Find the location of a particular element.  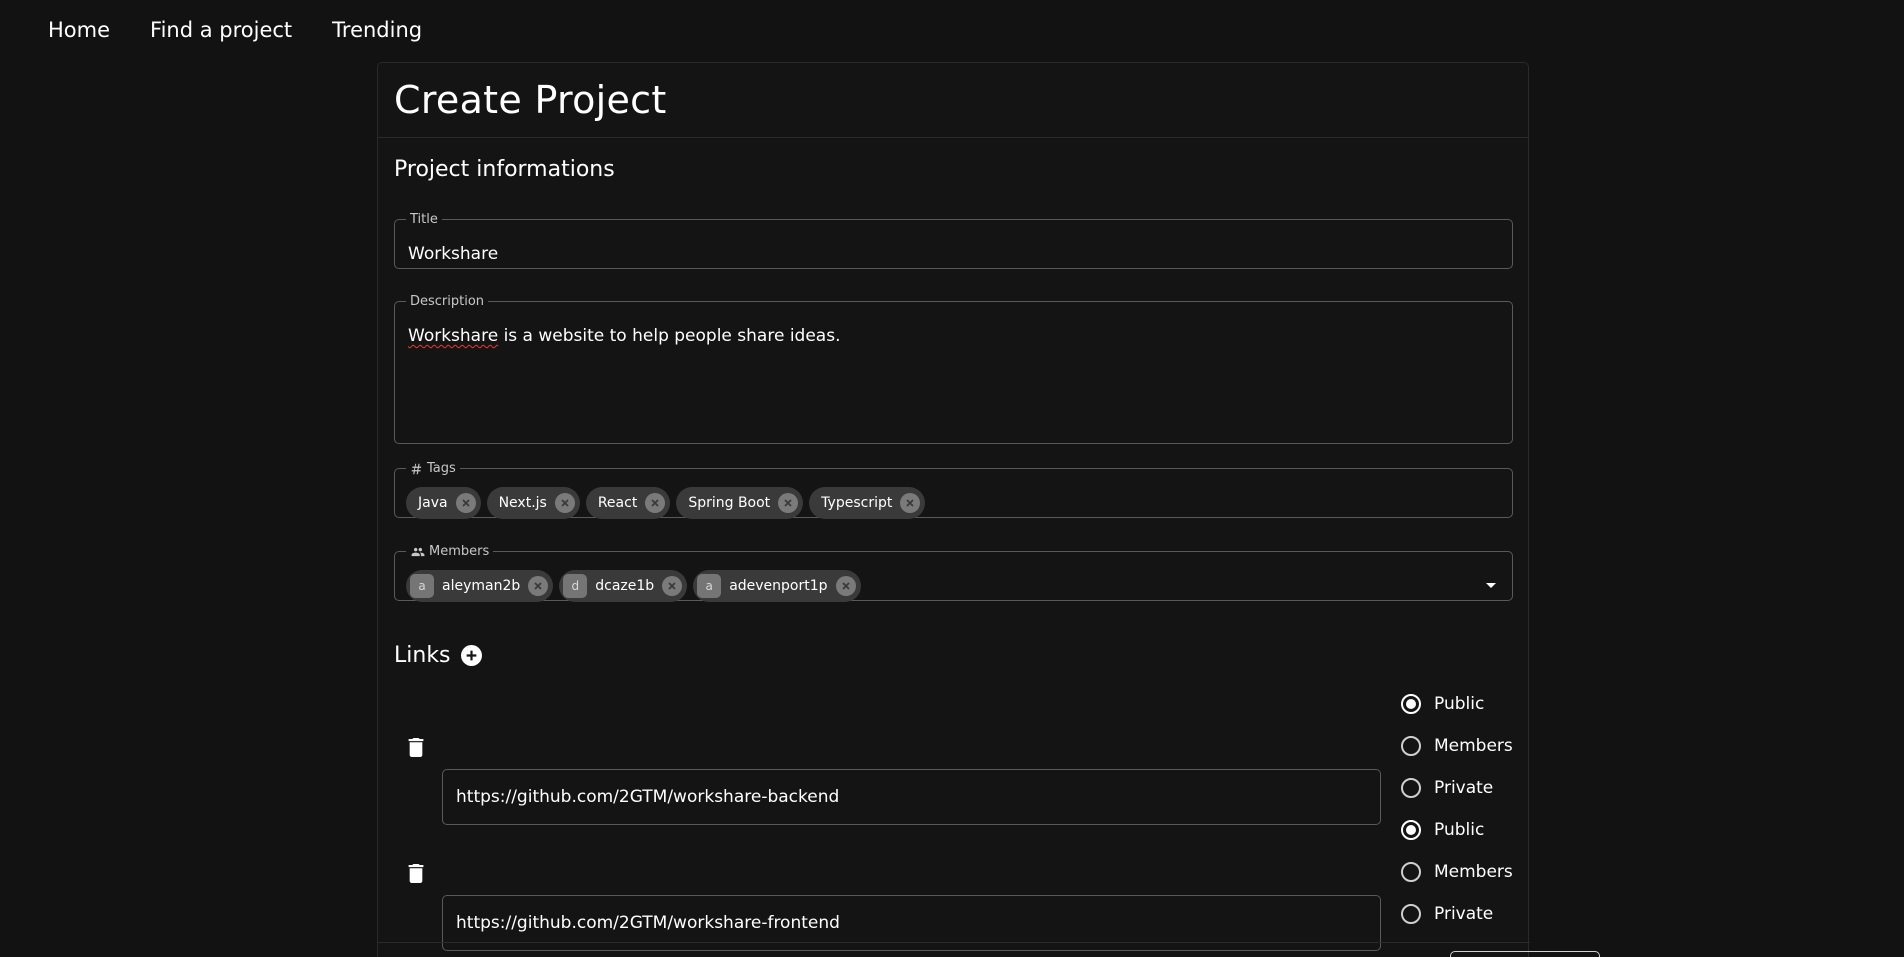

tag-chip-label: Next.js is located at coordinates (522, 503).